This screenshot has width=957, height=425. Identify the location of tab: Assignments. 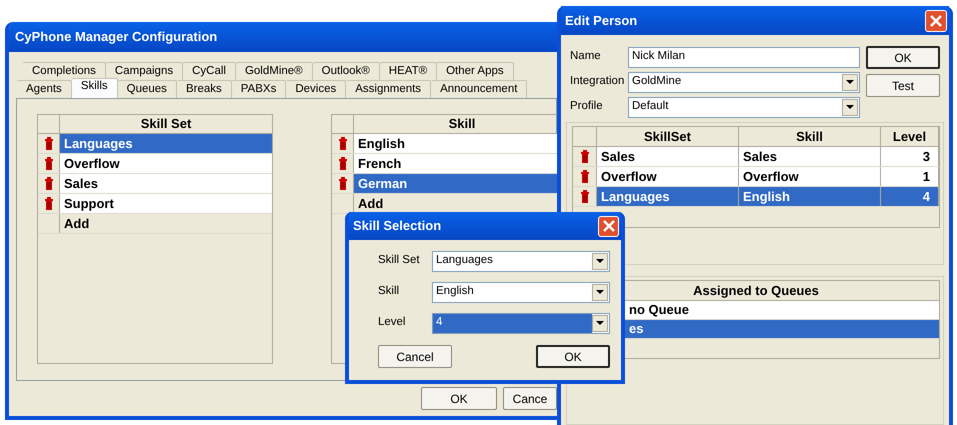
(389, 89).